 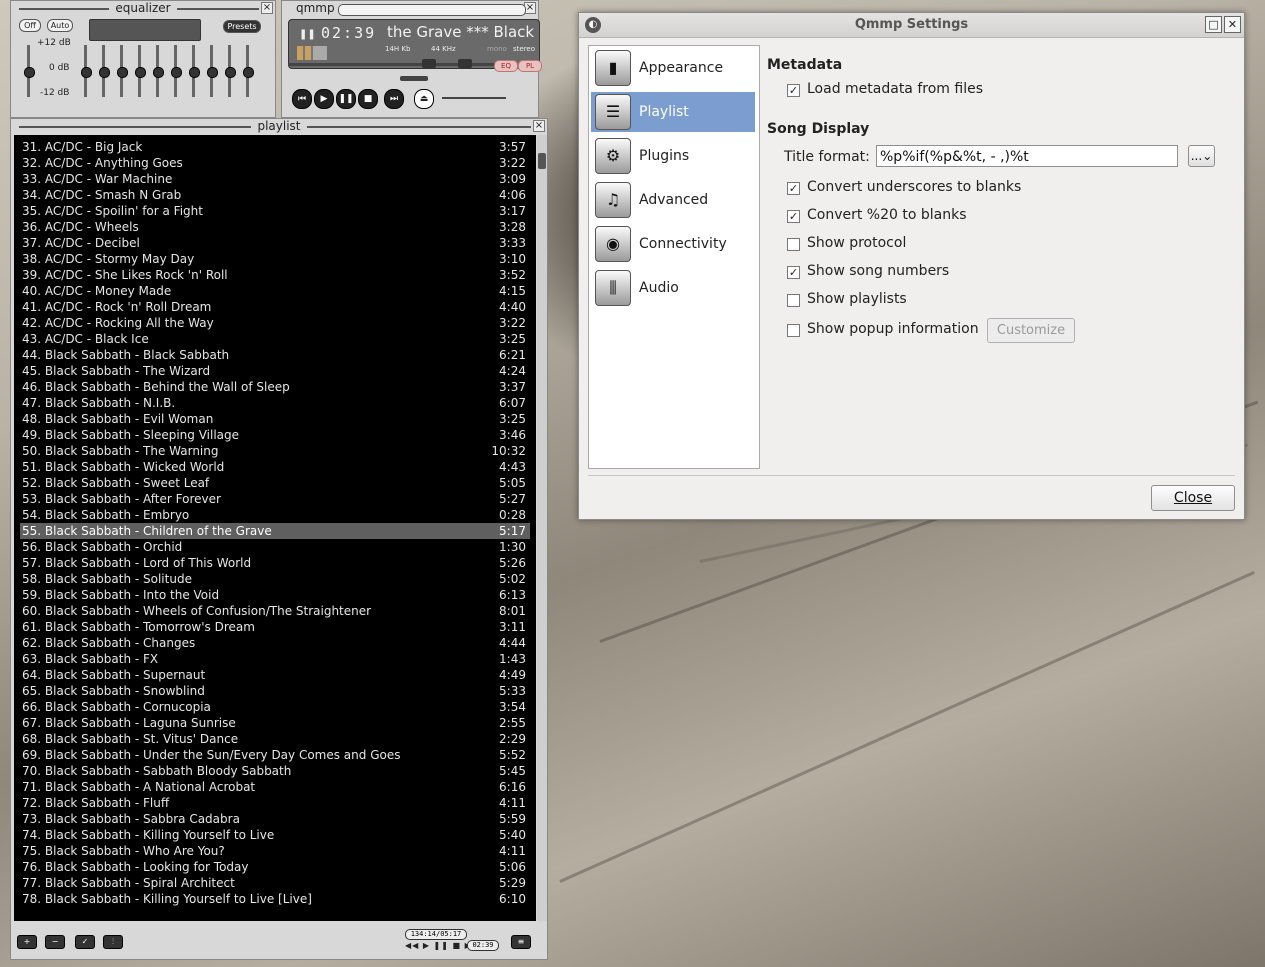 What do you see at coordinates (394, 99) in the screenshot?
I see `next-icon: ⏭` at bounding box center [394, 99].